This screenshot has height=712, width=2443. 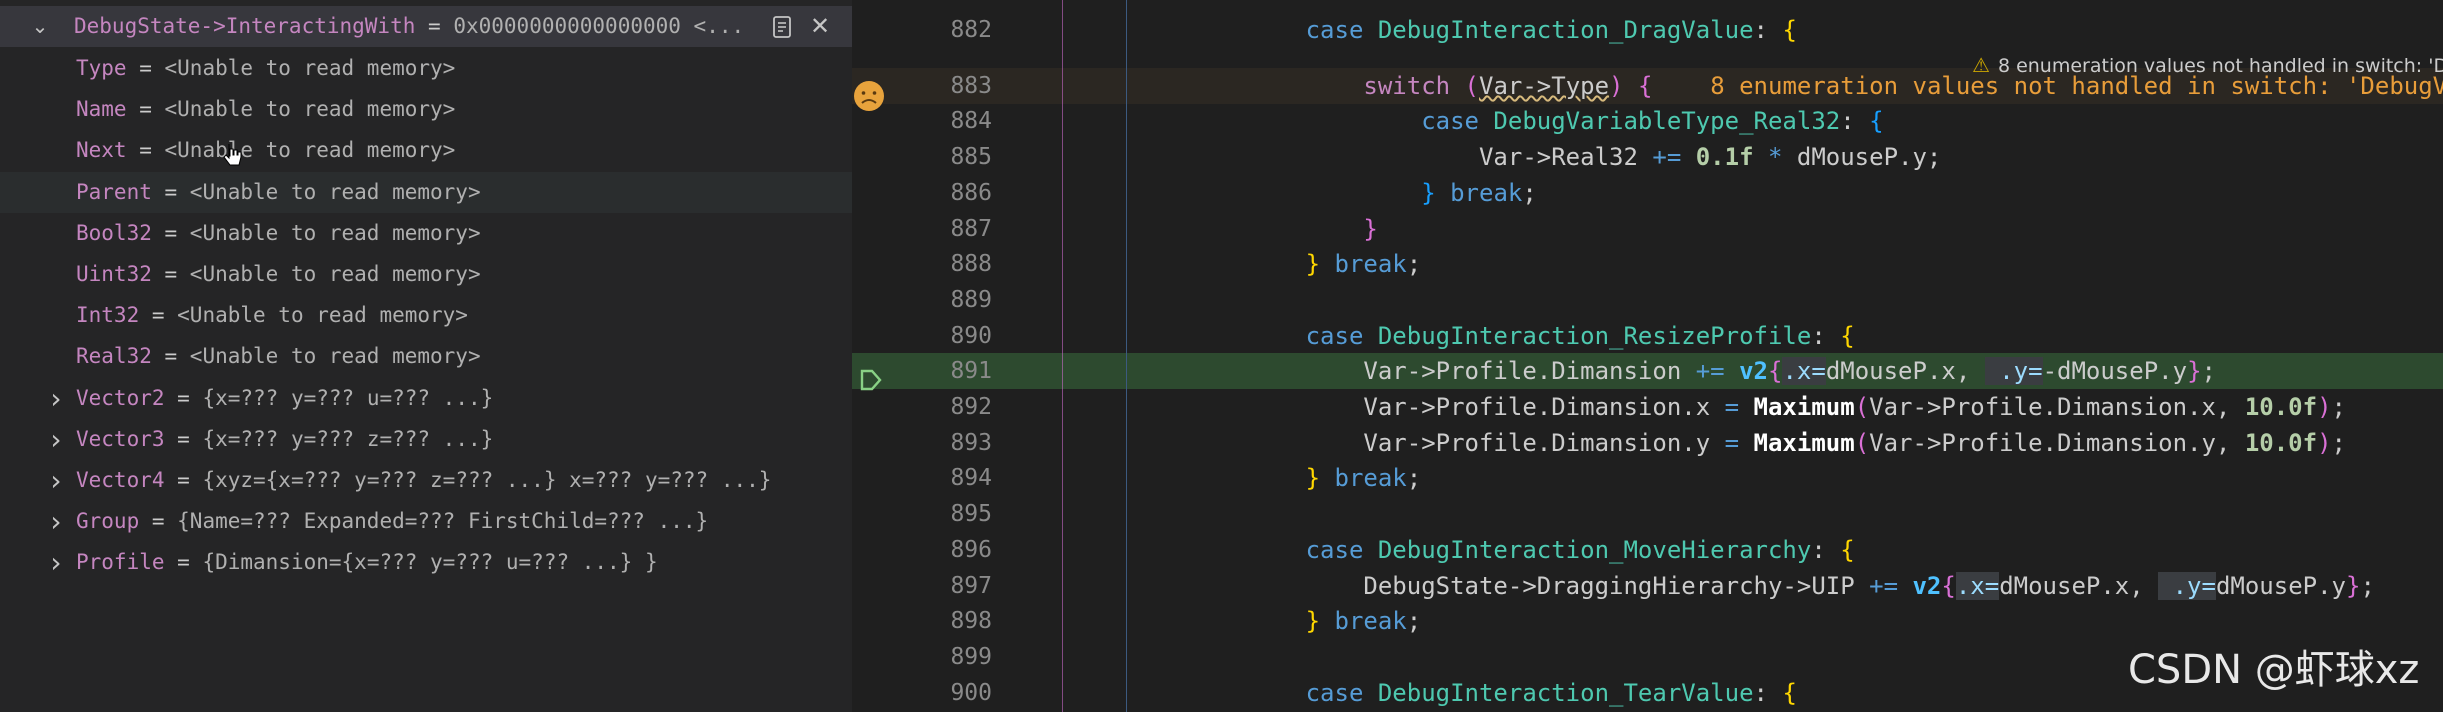 I want to click on watch-expression: DebugState->InteractingWith, so click(x=245, y=26).